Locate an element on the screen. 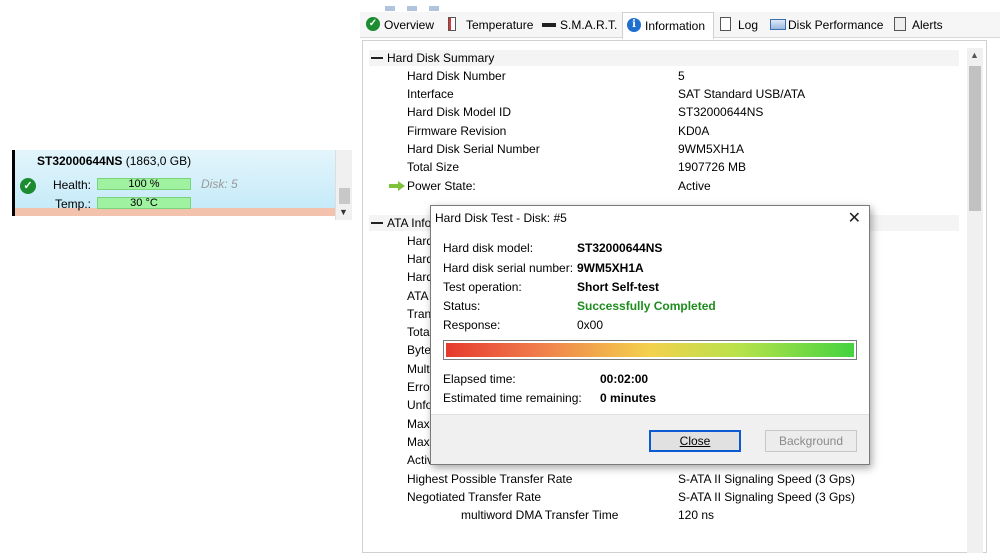 The width and height of the screenshot is (1000, 553). toolbar-strip is located at coordinates (425, 5).